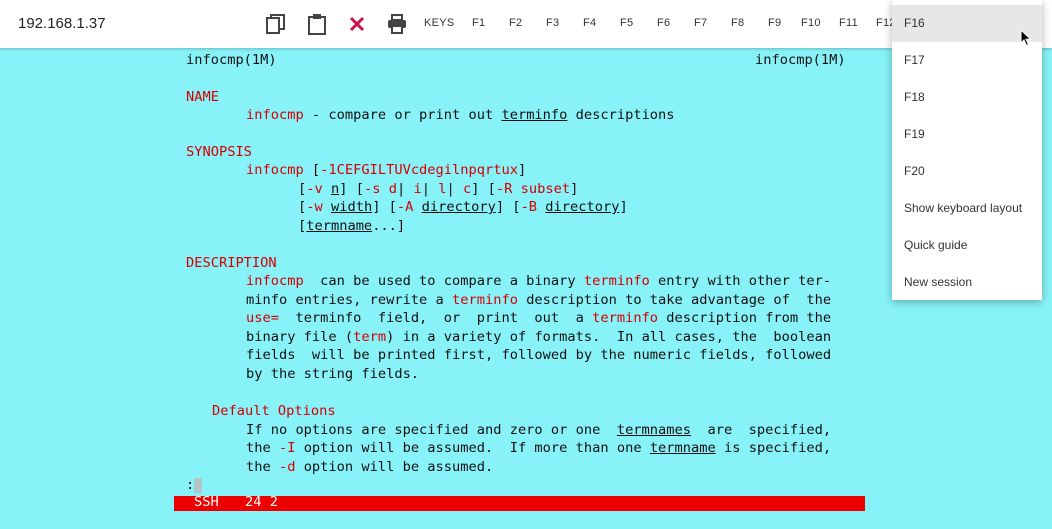  I want to click on man-header-left: infocmp(1M), so click(231, 60).